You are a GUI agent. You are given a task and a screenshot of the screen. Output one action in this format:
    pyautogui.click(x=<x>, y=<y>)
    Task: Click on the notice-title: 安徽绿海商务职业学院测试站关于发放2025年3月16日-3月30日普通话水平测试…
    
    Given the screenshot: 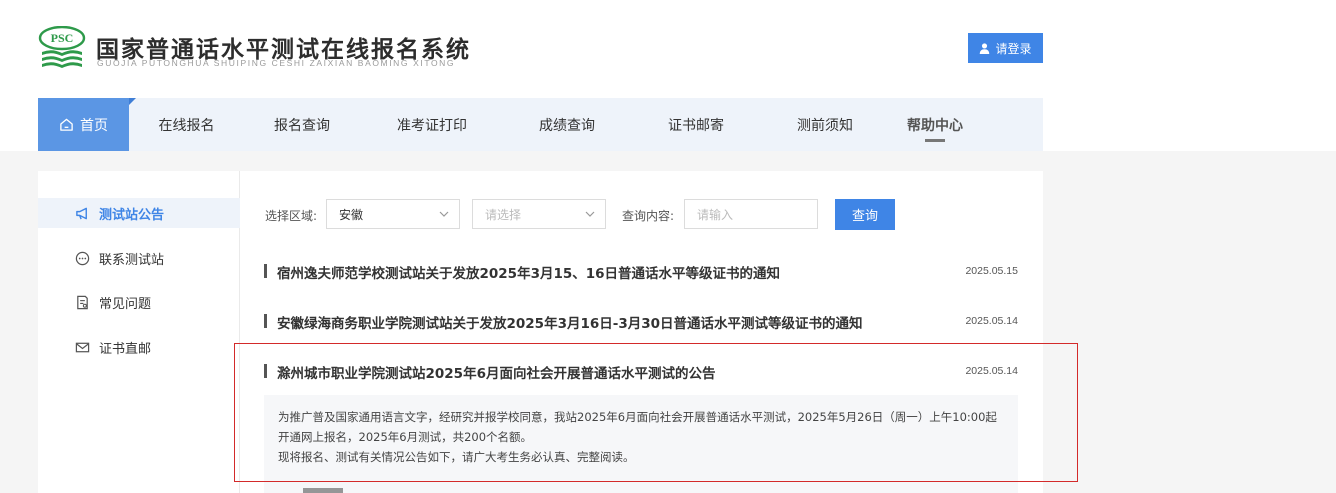 What is the action you would take?
    pyautogui.click(x=570, y=322)
    